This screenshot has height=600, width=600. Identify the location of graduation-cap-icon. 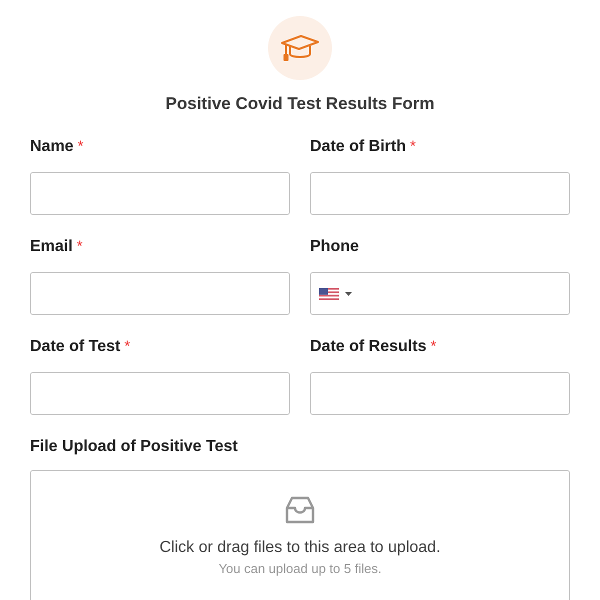
(300, 48).